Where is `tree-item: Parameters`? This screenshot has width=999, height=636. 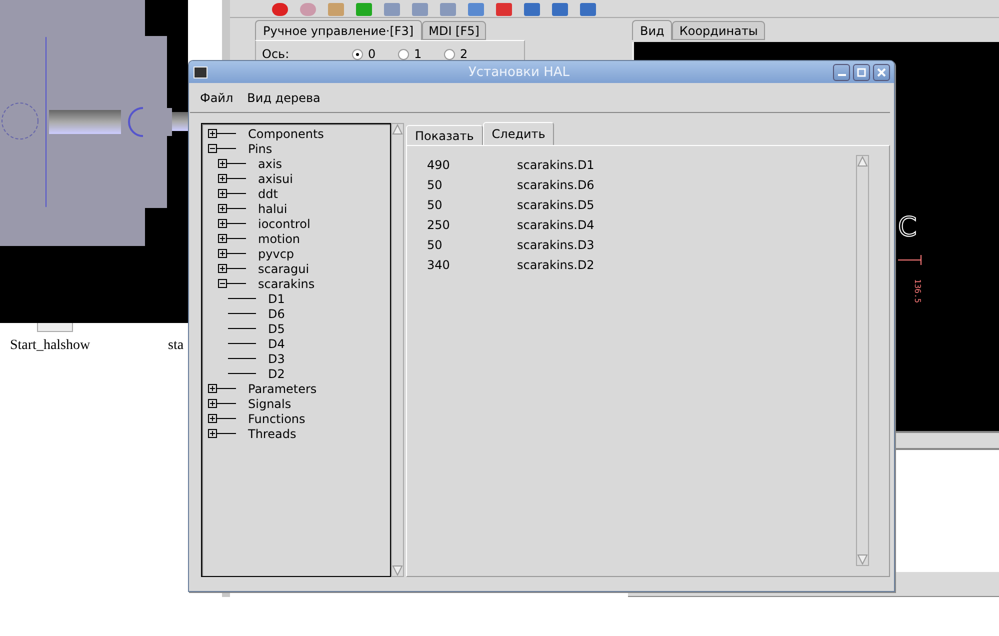
tree-item: Parameters is located at coordinates (282, 389).